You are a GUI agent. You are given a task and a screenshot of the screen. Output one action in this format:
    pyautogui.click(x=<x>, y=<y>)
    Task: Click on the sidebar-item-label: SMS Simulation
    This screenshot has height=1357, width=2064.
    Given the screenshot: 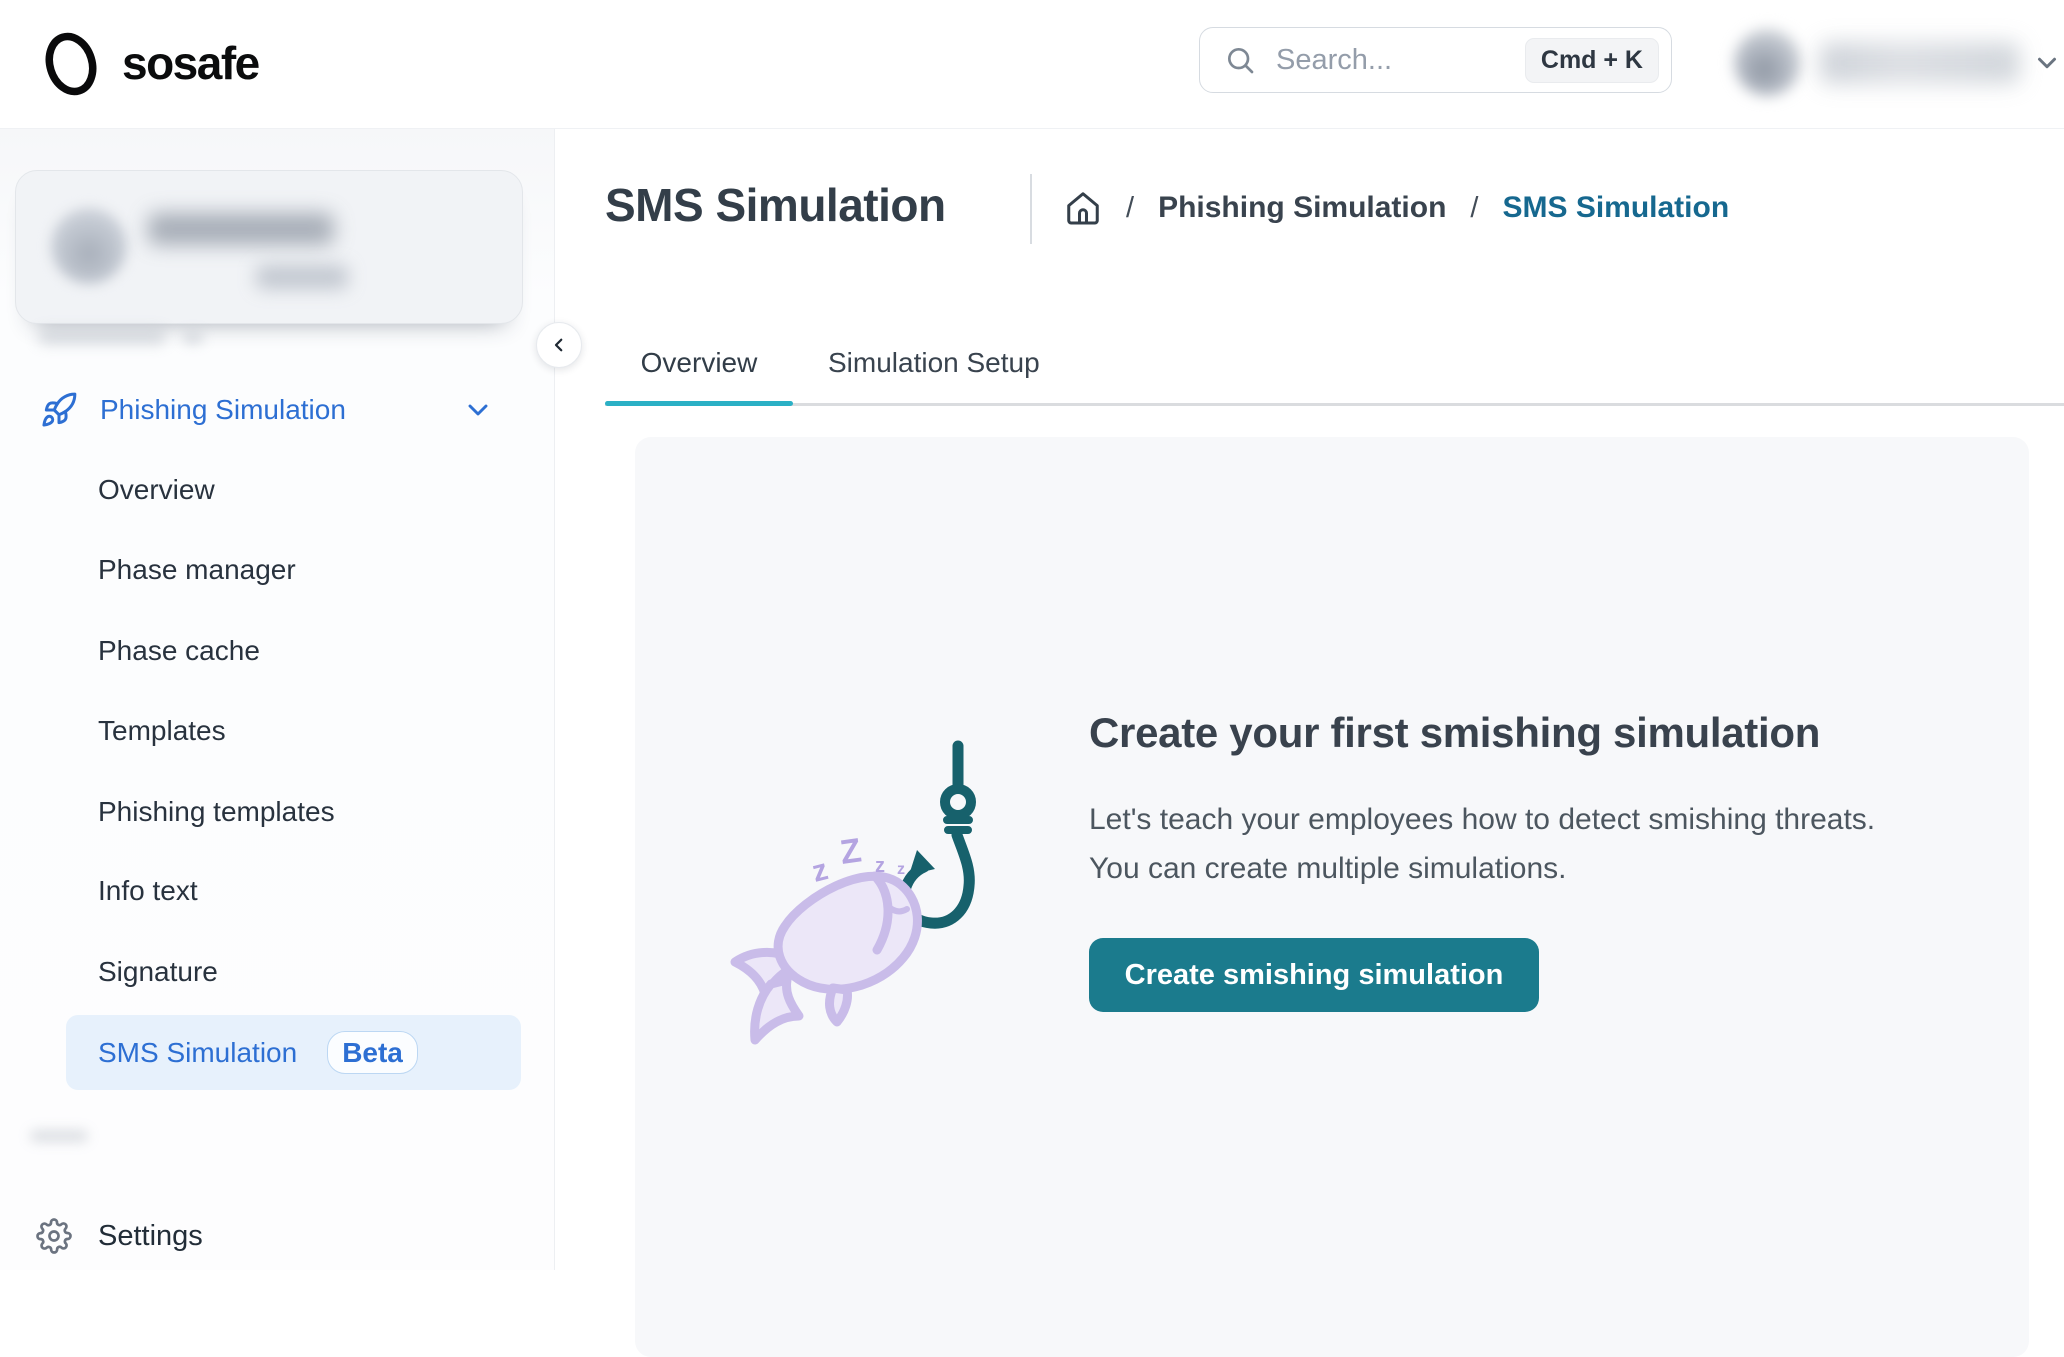 What is the action you would take?
    pyautogui.click(x=198, y=1052)
    